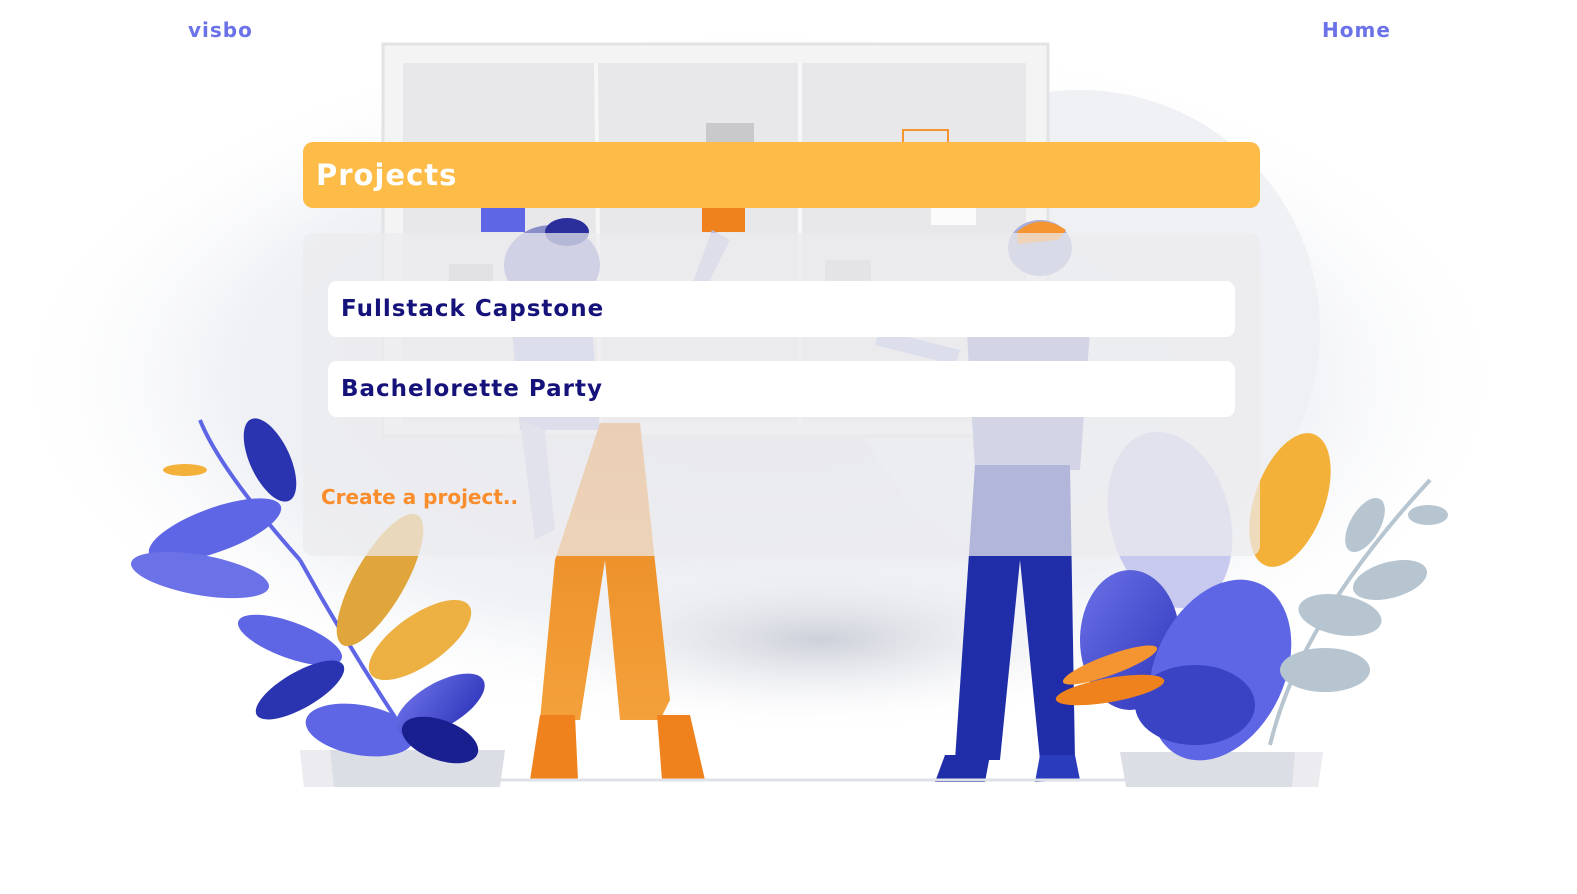 The width and height of the screenshot is (1577, 894). I want to click on project-card-fullstack-capstone: Fullstack Capstone, so click(781, 309).